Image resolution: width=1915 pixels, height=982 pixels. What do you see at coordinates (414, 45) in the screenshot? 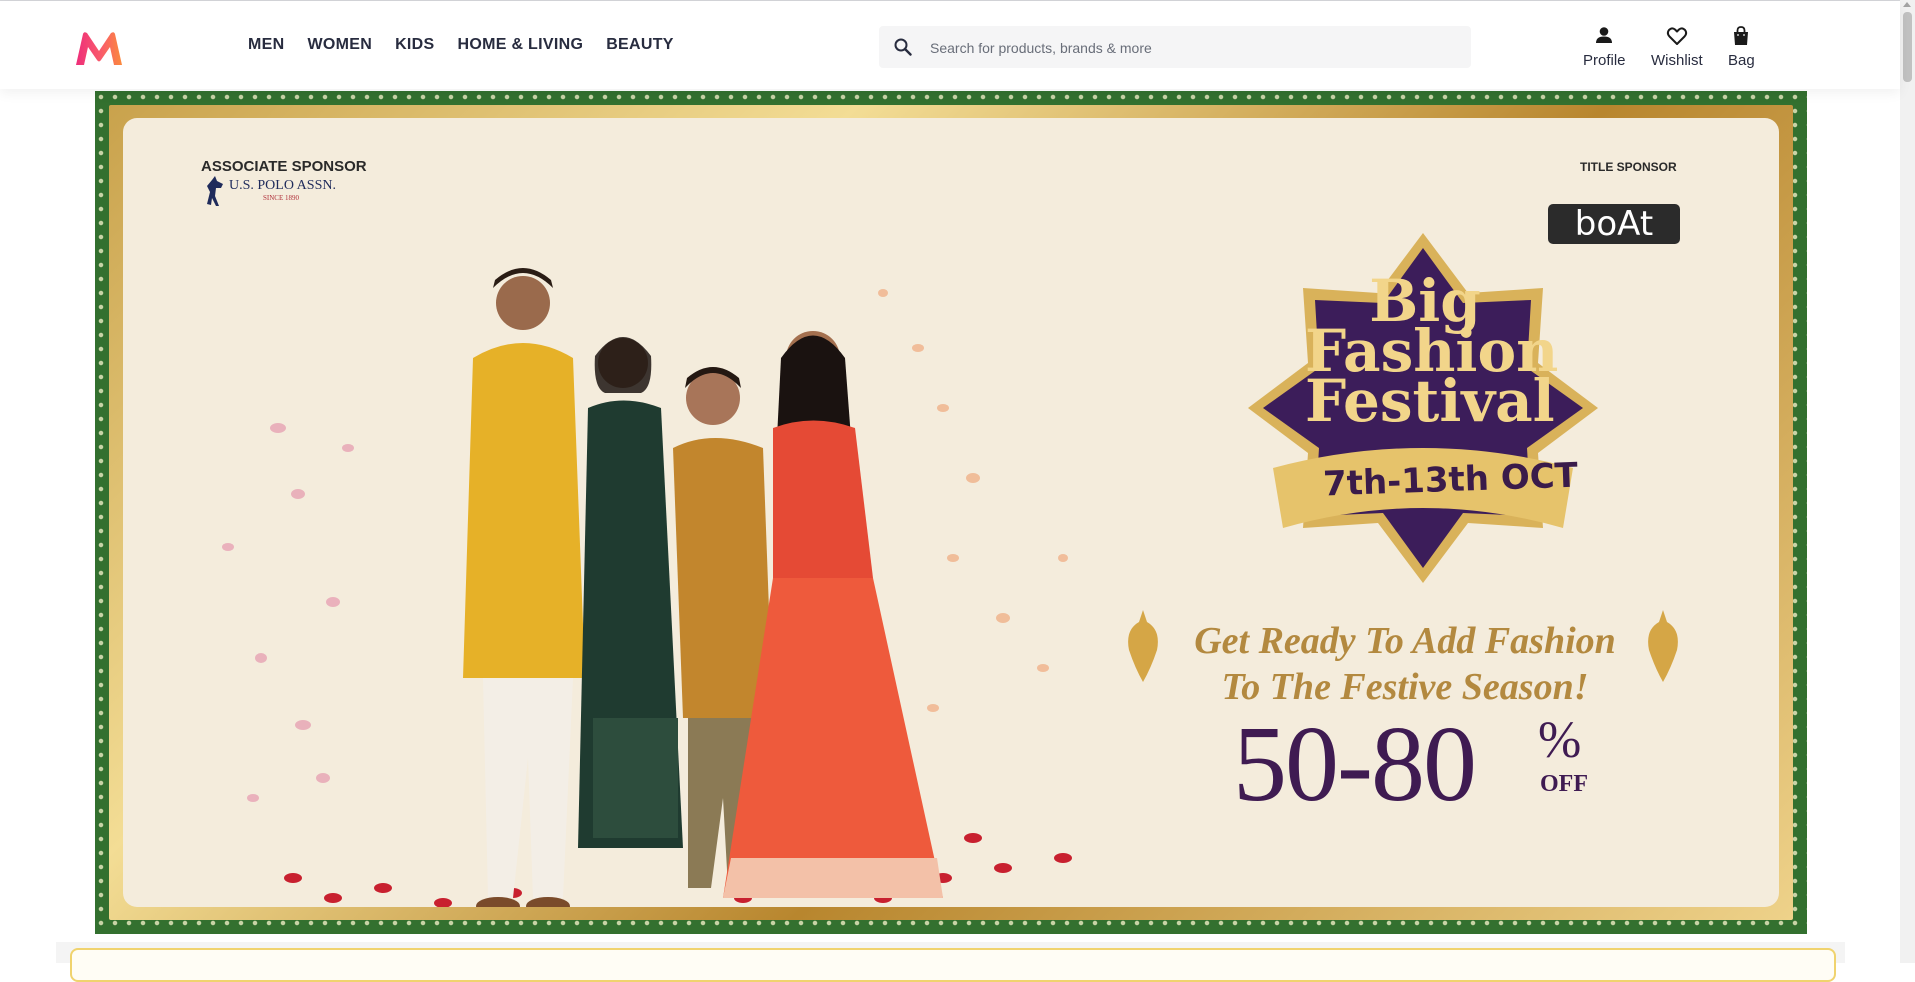
I see `nav-kids: KIDS` at bounding box center [414, 45].